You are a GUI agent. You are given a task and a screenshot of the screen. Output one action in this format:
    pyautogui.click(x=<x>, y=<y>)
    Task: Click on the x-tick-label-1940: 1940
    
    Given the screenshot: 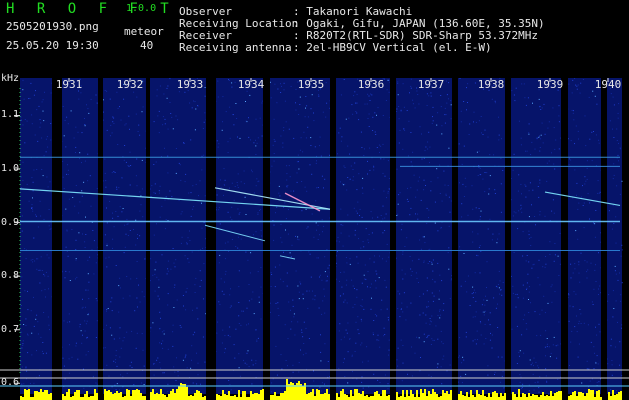 What is the action you would take?
    pyautogui.click(x=608, y=84)
    